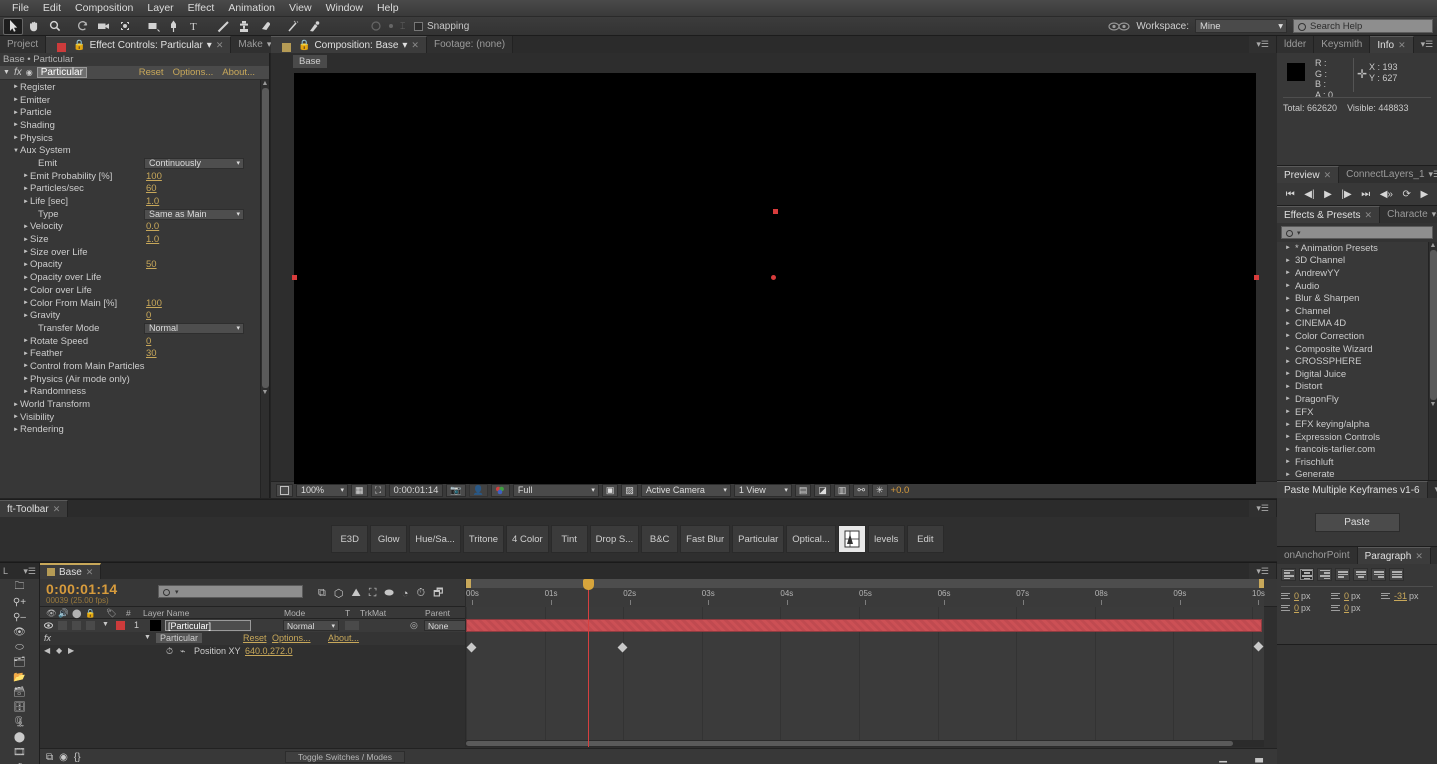  What do you see at coordinates (19, 571) in the screenshot?
I see `left-strip-tab: L ▾☰` at bounding box center [19, 571].